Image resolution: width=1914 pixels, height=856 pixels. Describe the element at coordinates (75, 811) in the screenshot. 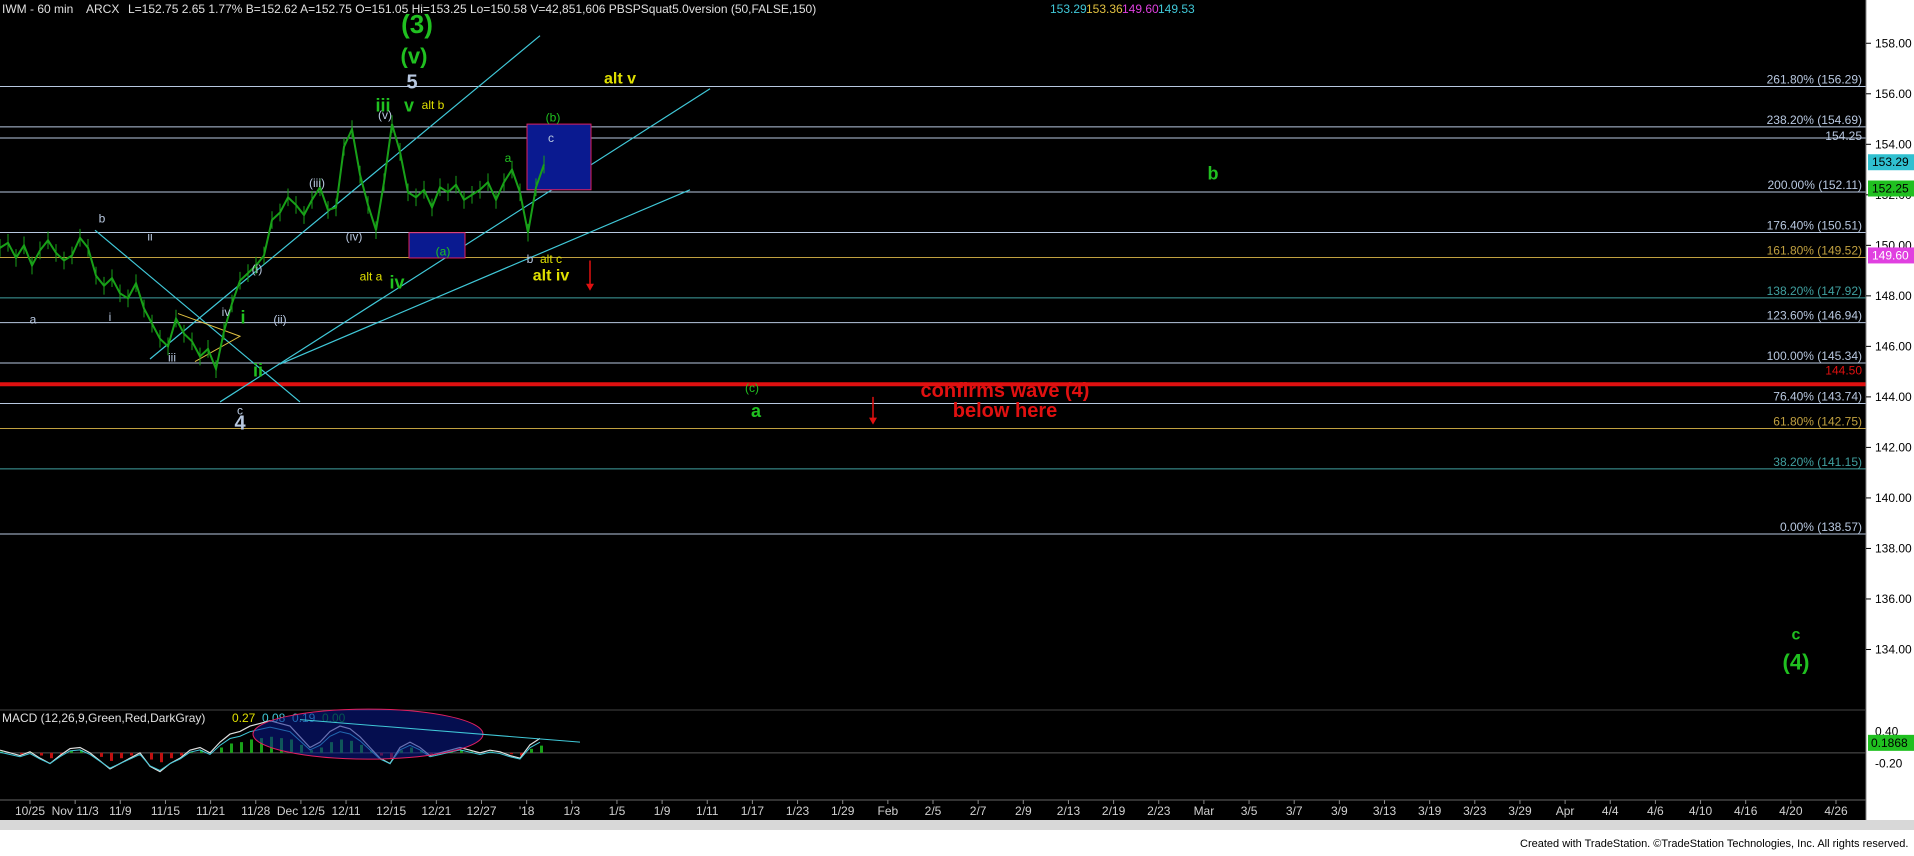

I see `x-tick-label-1: Nov 11/3` at that location.